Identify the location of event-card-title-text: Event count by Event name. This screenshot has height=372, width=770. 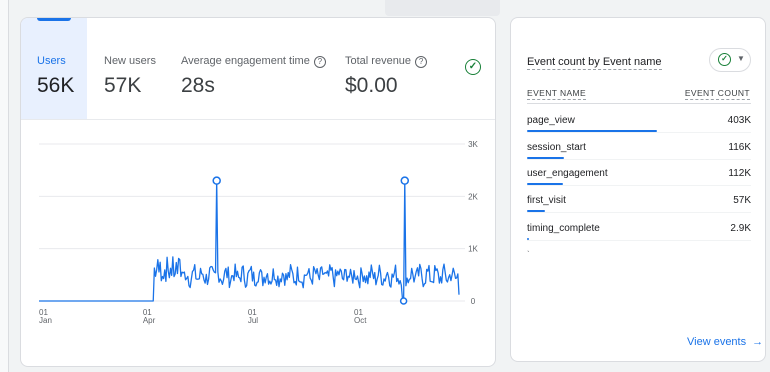
(594, 63).